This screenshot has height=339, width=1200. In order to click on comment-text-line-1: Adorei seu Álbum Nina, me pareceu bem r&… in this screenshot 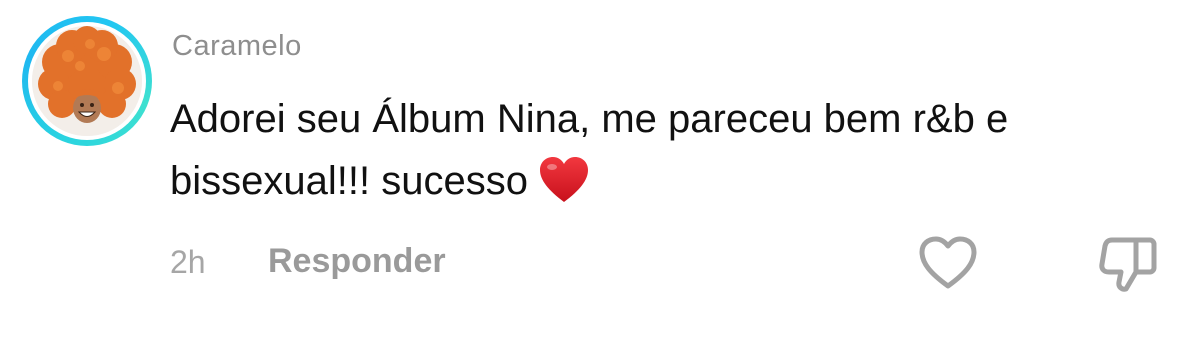, I will do `click(589, 119)`.